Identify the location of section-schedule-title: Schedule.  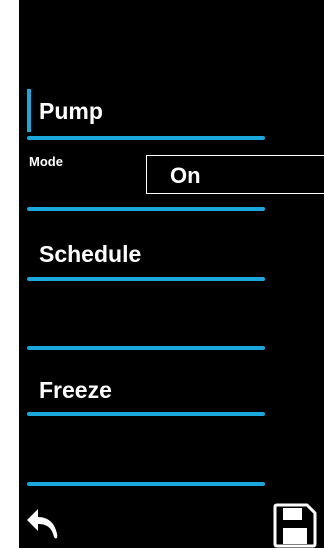
(90, 254).